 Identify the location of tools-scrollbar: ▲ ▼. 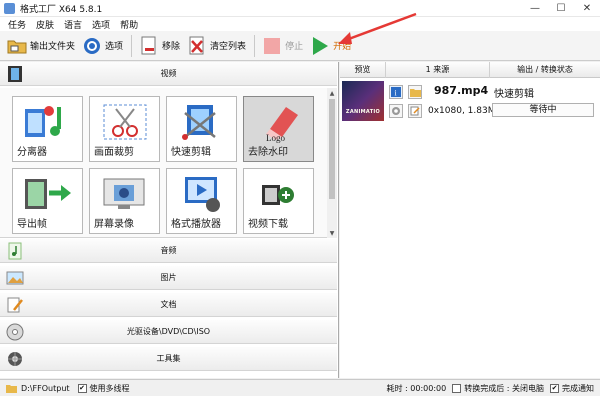
(332, 163).